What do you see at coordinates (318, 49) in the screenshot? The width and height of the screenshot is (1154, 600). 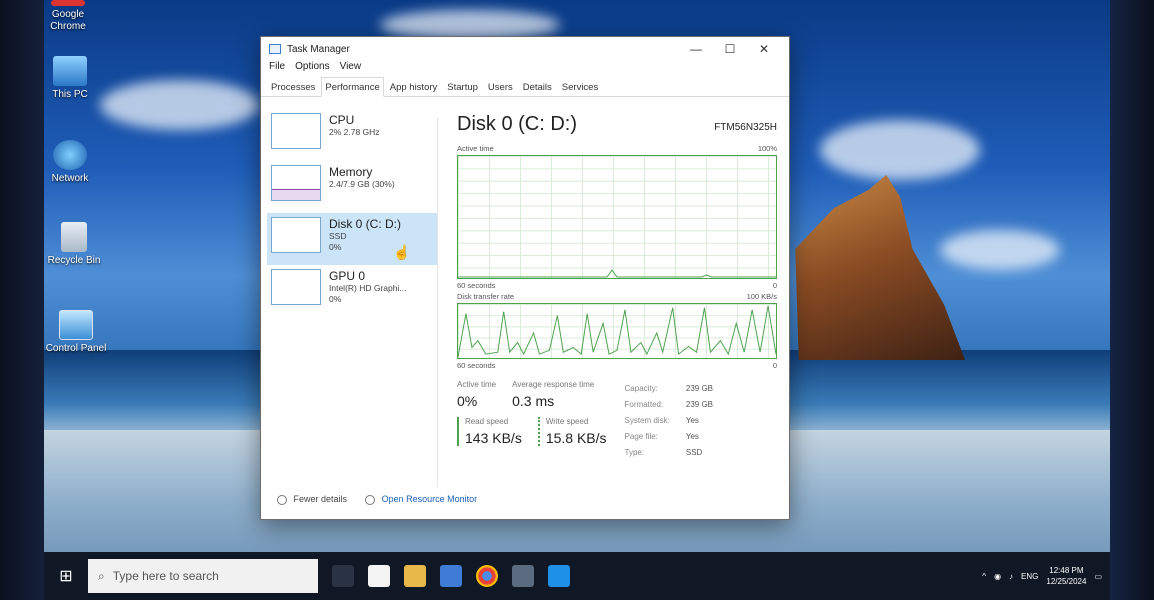 I see `window-title: Task Manager` at bounding box center [318, 49].